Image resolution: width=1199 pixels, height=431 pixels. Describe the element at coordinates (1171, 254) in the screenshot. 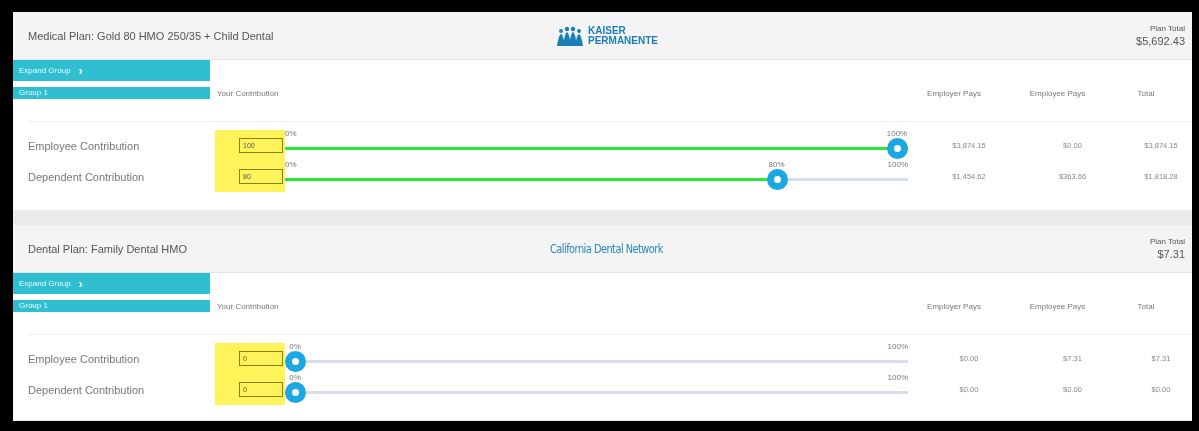

I see `plan-total-value: $7.31` at that location.